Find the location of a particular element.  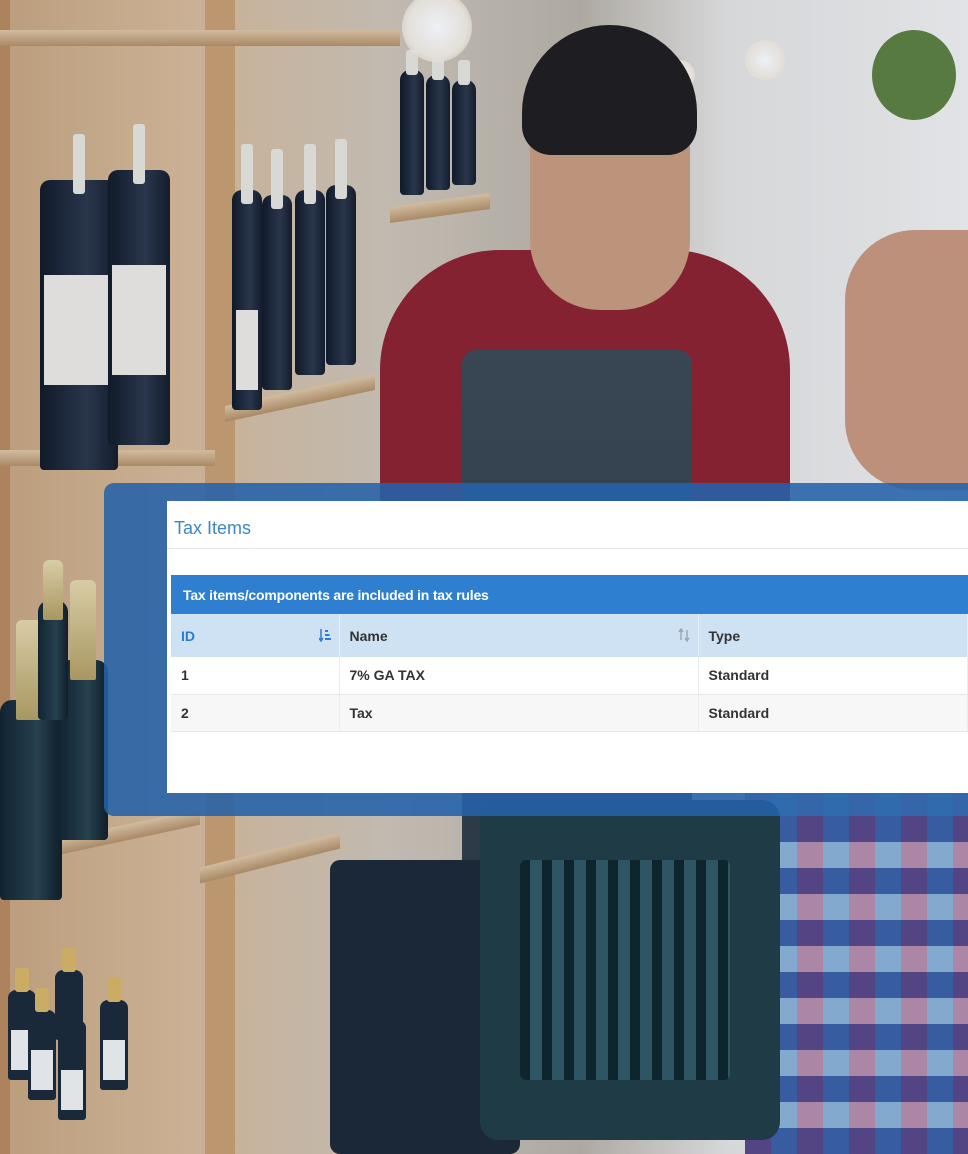

sort-ascending-icon is located at coordinates (324, 635).